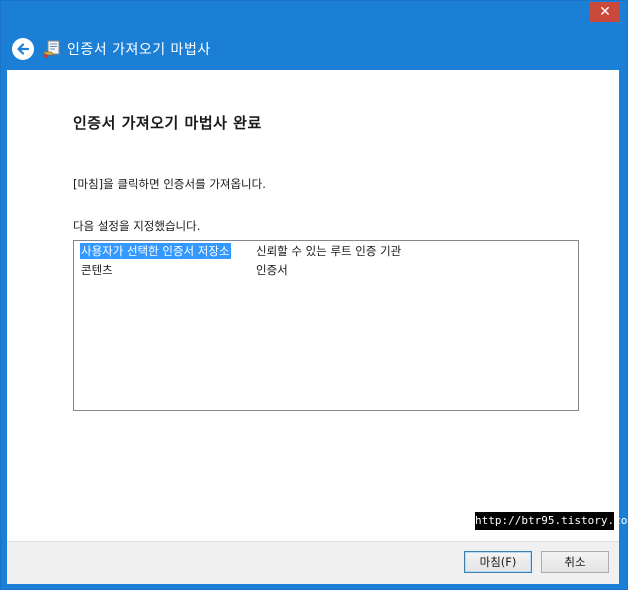 Image resolution: width=628 pixels, height=590 pixels. What do you see at coordinates (51, 49) in the screenshot?
I see `certificate-wizard-icon` at bounding box center [51, 49].